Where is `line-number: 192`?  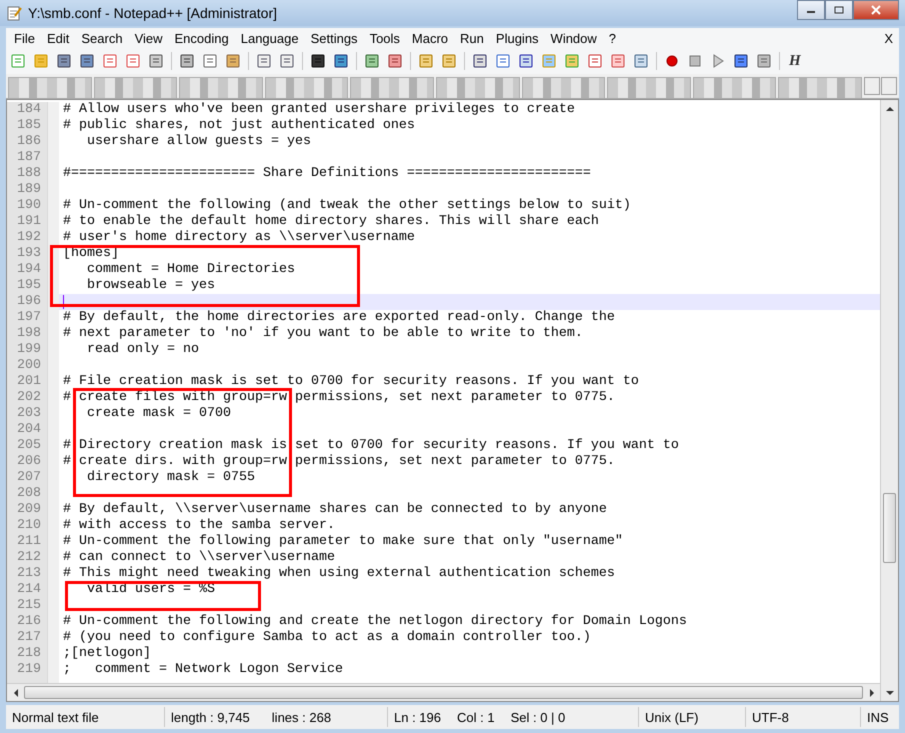 line-number: 192 is located at coordinates (29, 238).